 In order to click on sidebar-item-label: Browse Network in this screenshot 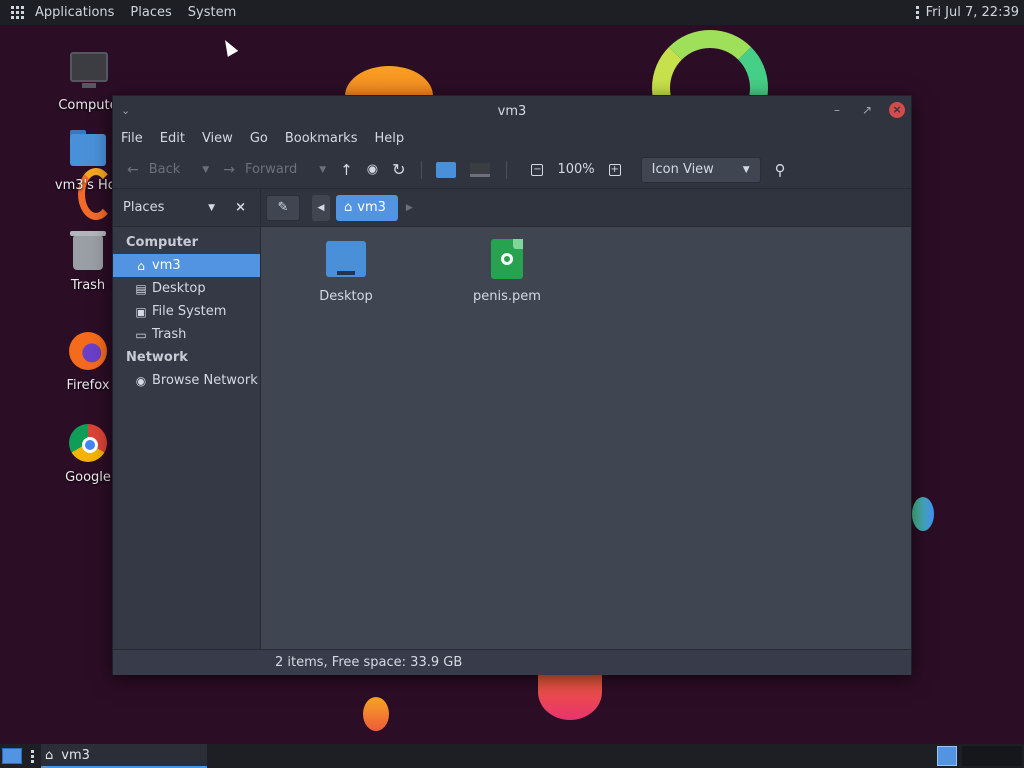, I will do `click(205, 380)`.